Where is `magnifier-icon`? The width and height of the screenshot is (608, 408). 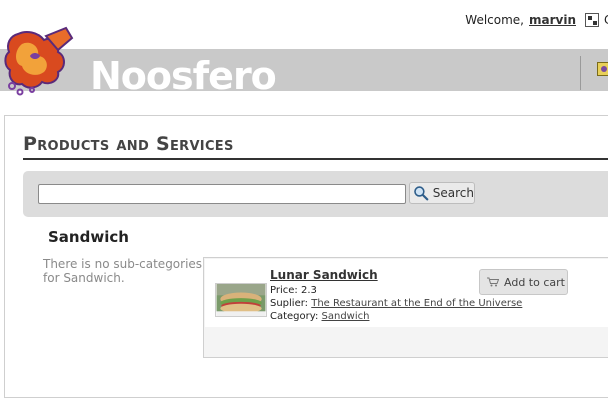 magnifier-icon is located at coordinates (421, 193).